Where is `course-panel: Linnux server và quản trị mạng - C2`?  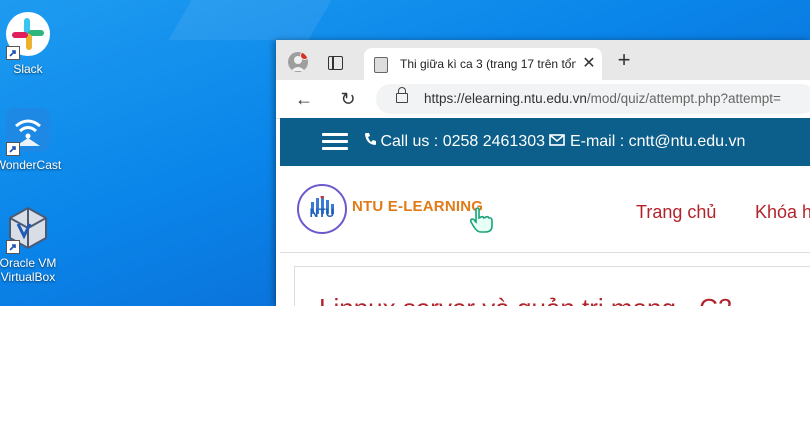
course-panel: Linnux server và quản trị mạng - C2 is located at coordinates (552, 286).